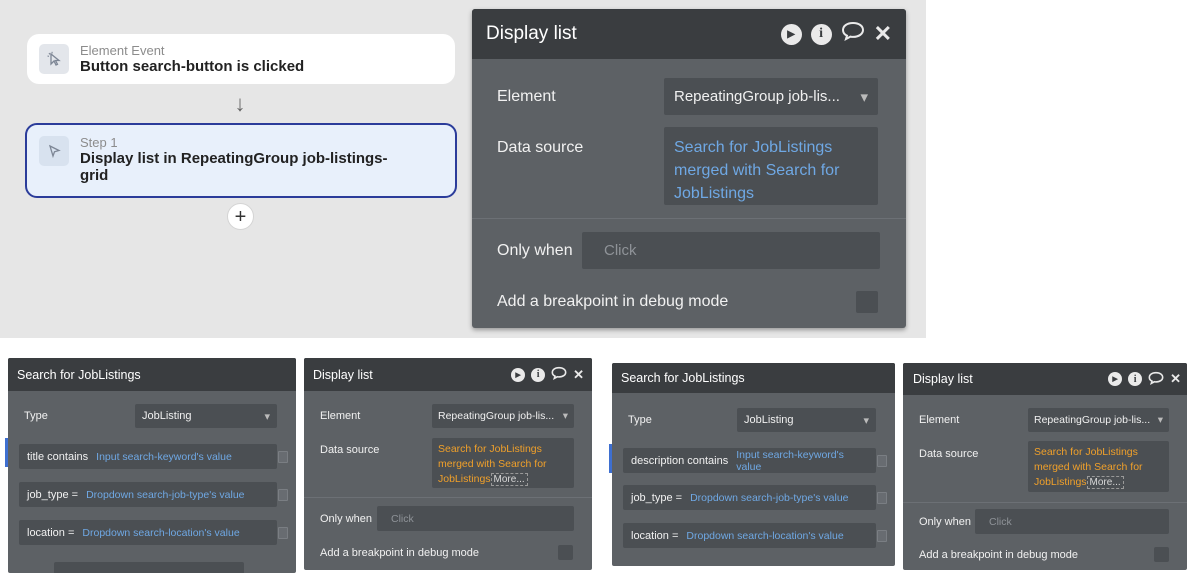 The image size is (1200, 573). I want to click on cursor-arrow-icon, so click(54, 151).